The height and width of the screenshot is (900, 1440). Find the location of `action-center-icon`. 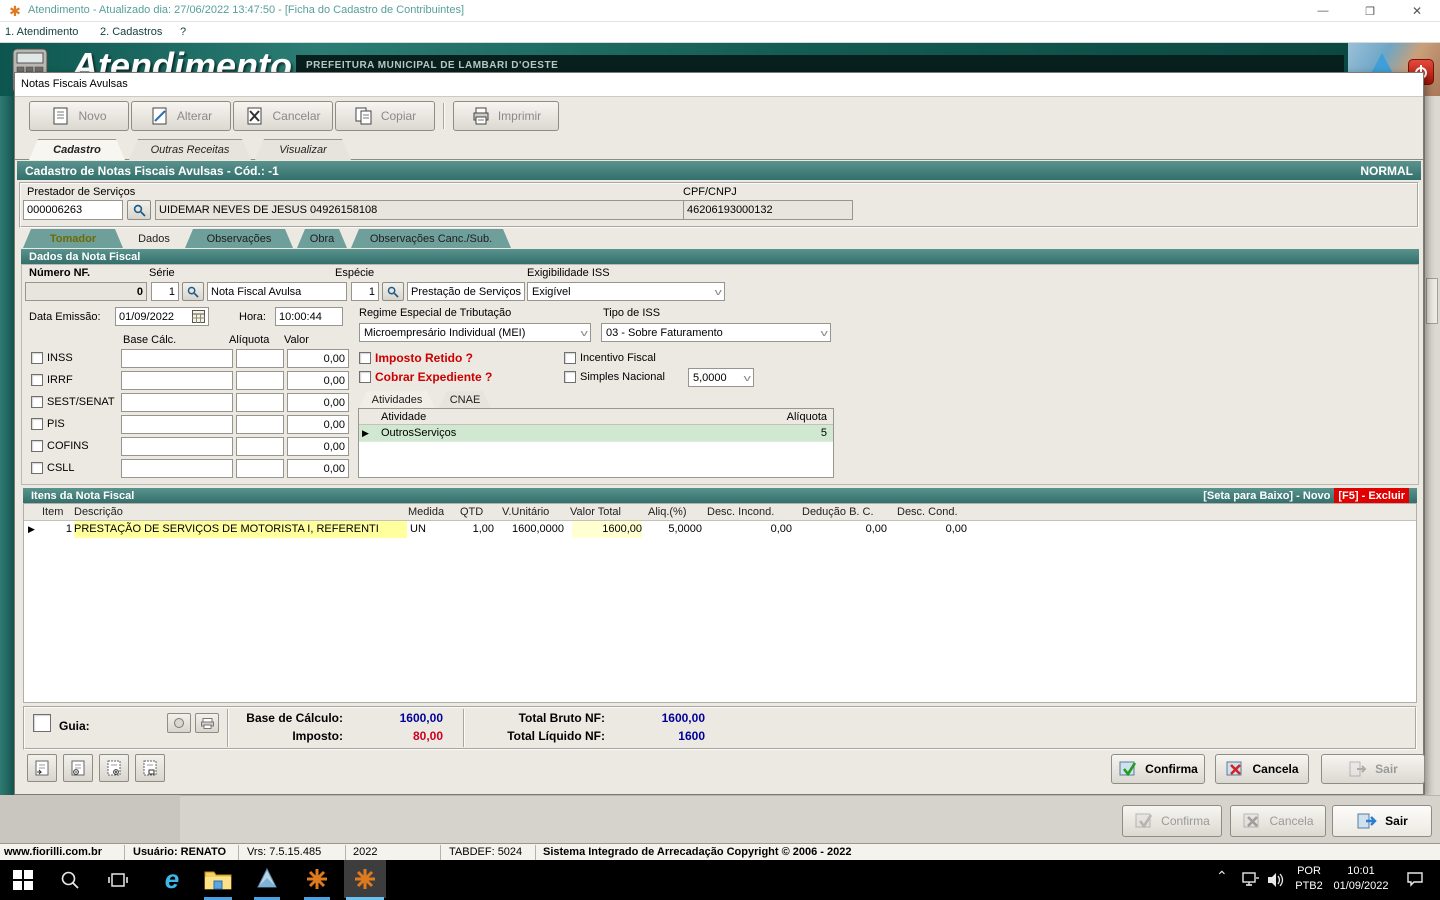

action-center-icon is located at coordinates (1415, 879).